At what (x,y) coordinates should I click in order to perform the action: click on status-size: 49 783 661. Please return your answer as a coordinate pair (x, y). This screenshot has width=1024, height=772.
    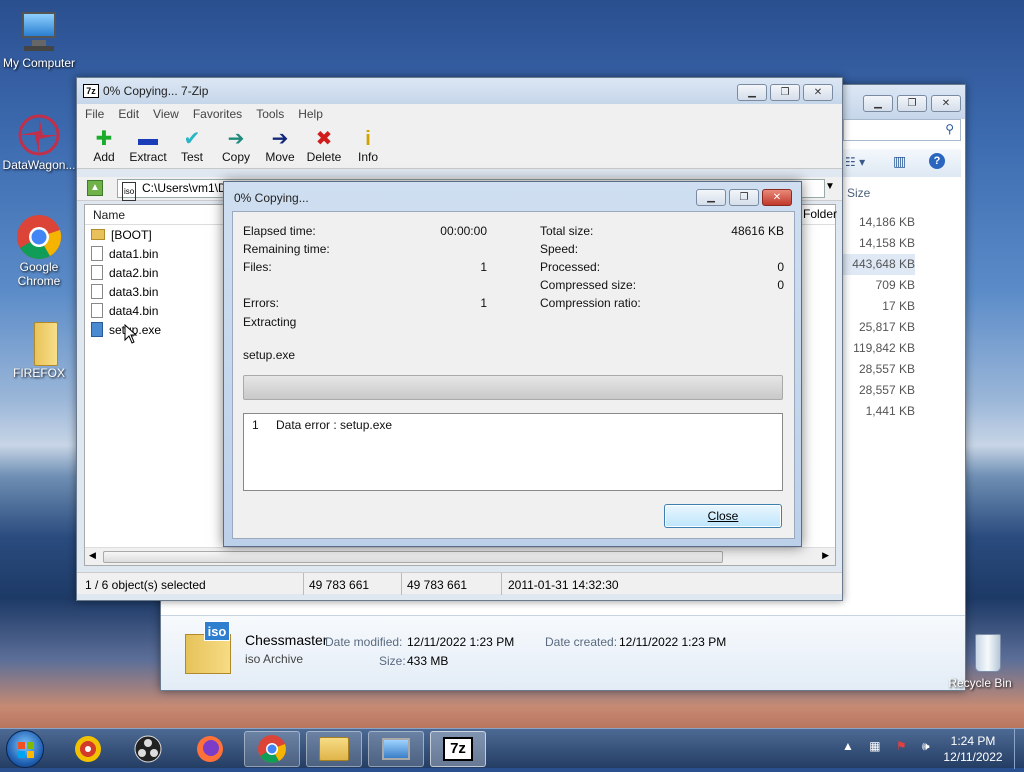
    Looking at the image, I should click on (339, 585).